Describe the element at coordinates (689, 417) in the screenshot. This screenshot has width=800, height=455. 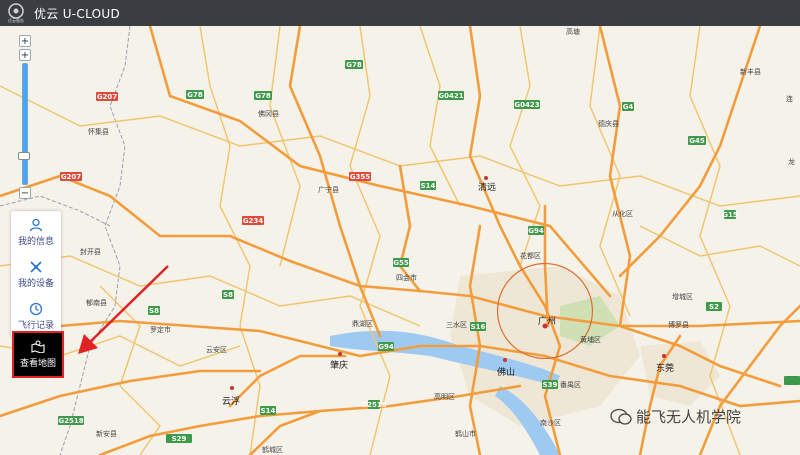
I see `watermark-text: 能飞无人机学院` at that location.